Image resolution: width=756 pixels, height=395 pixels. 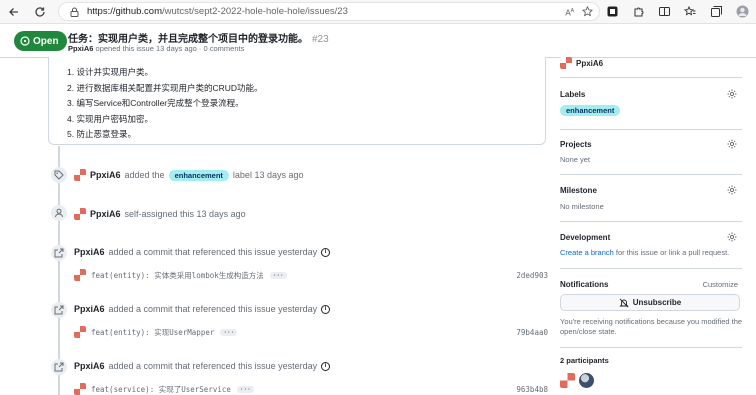 I want to click on commit-row: feat(entity): 实现UserMapper ··· 79b4aa0, so click(x=311, y=332).